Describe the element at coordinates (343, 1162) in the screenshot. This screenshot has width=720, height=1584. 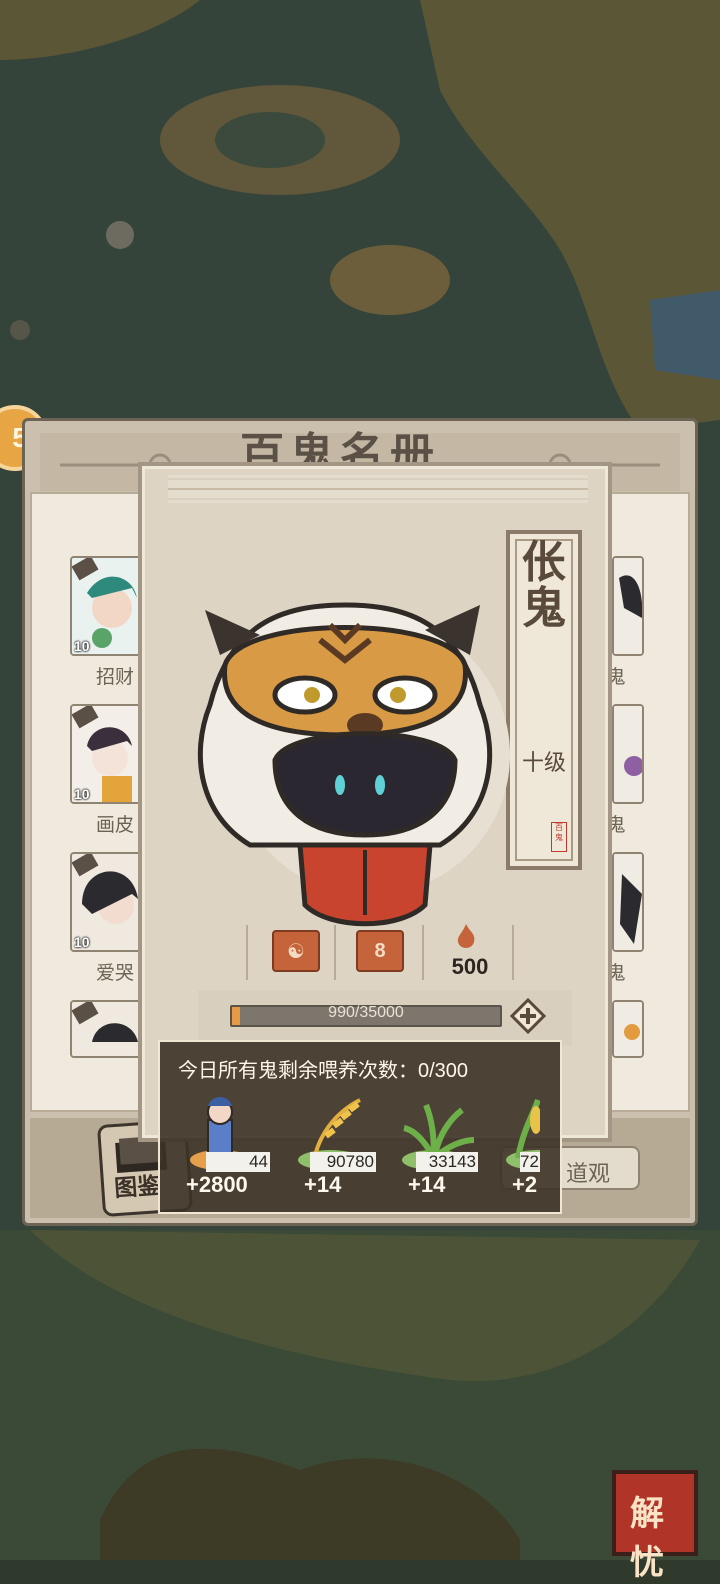
I see `feed-item-qty: 90780` at that location.